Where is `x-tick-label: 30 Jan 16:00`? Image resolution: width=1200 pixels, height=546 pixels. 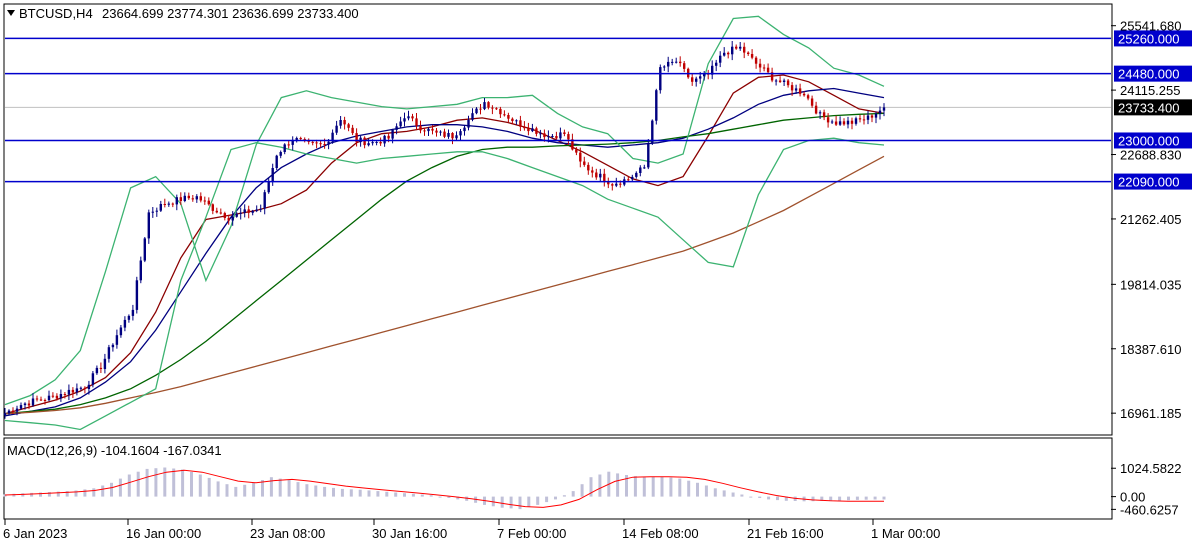
x-tick-label: 30 Jan 16:00 is located at coordinates (409, 533).